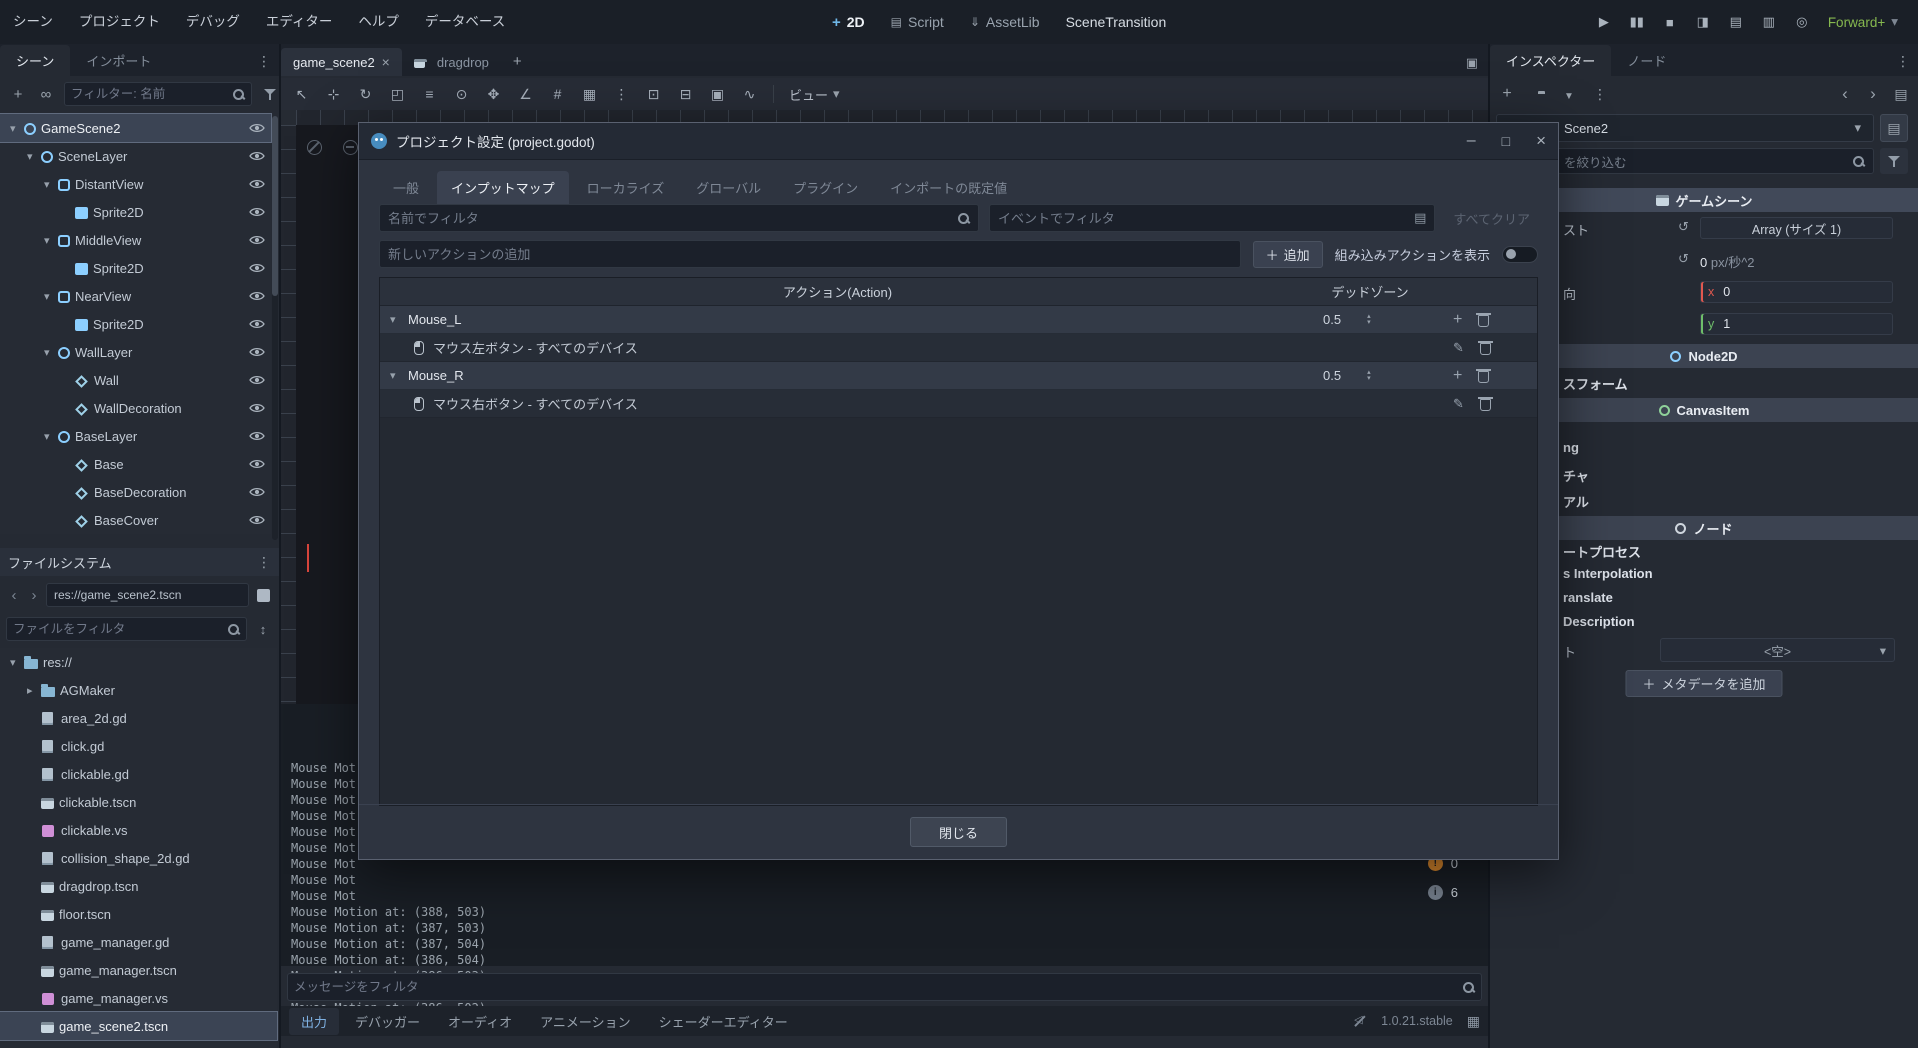  What do you see at coordinates (1595, 383) in the screenshot?
I see `group-transform: スフォーム` at bounding box center [1595, 383].